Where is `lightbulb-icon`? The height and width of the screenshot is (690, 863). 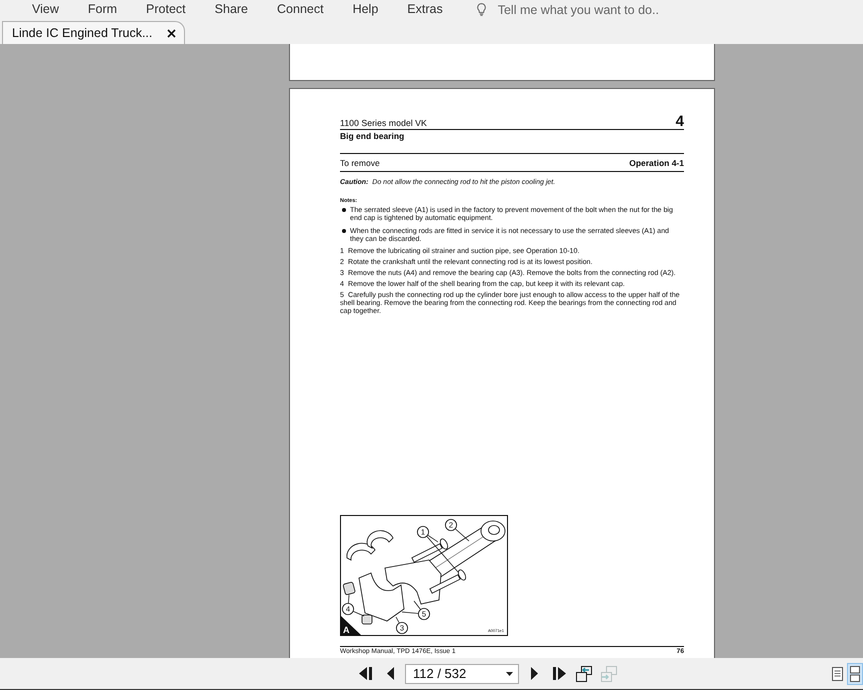 lightbulb-icon is located at coordinates (481, 9).